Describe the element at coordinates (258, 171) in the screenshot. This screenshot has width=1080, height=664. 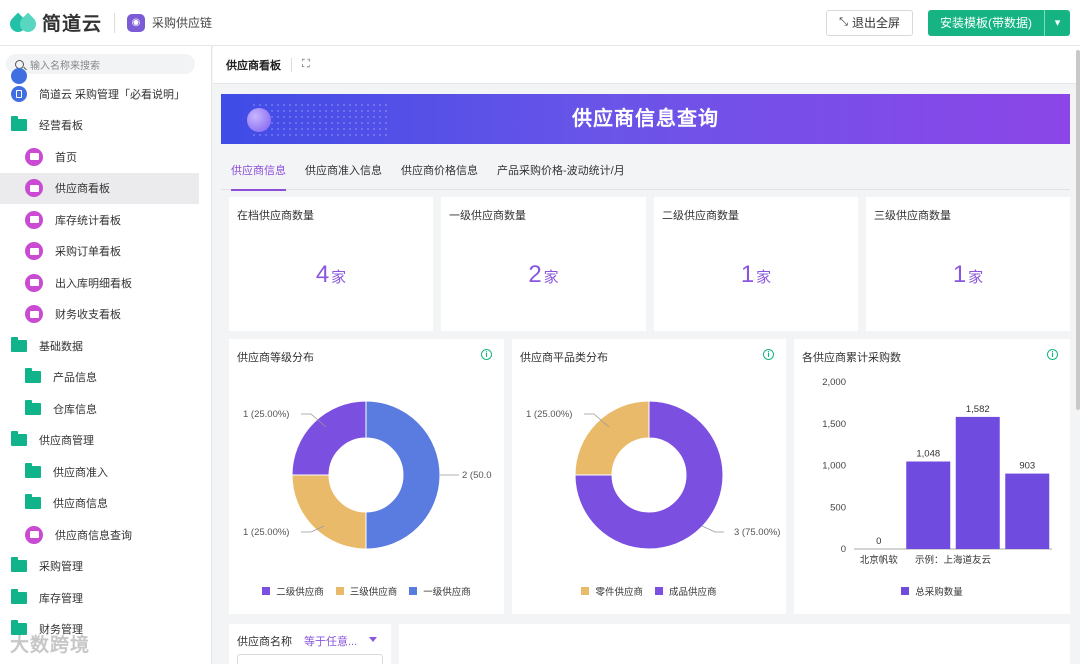
I see `tab-supplier-info: 供应商信息` at that location.